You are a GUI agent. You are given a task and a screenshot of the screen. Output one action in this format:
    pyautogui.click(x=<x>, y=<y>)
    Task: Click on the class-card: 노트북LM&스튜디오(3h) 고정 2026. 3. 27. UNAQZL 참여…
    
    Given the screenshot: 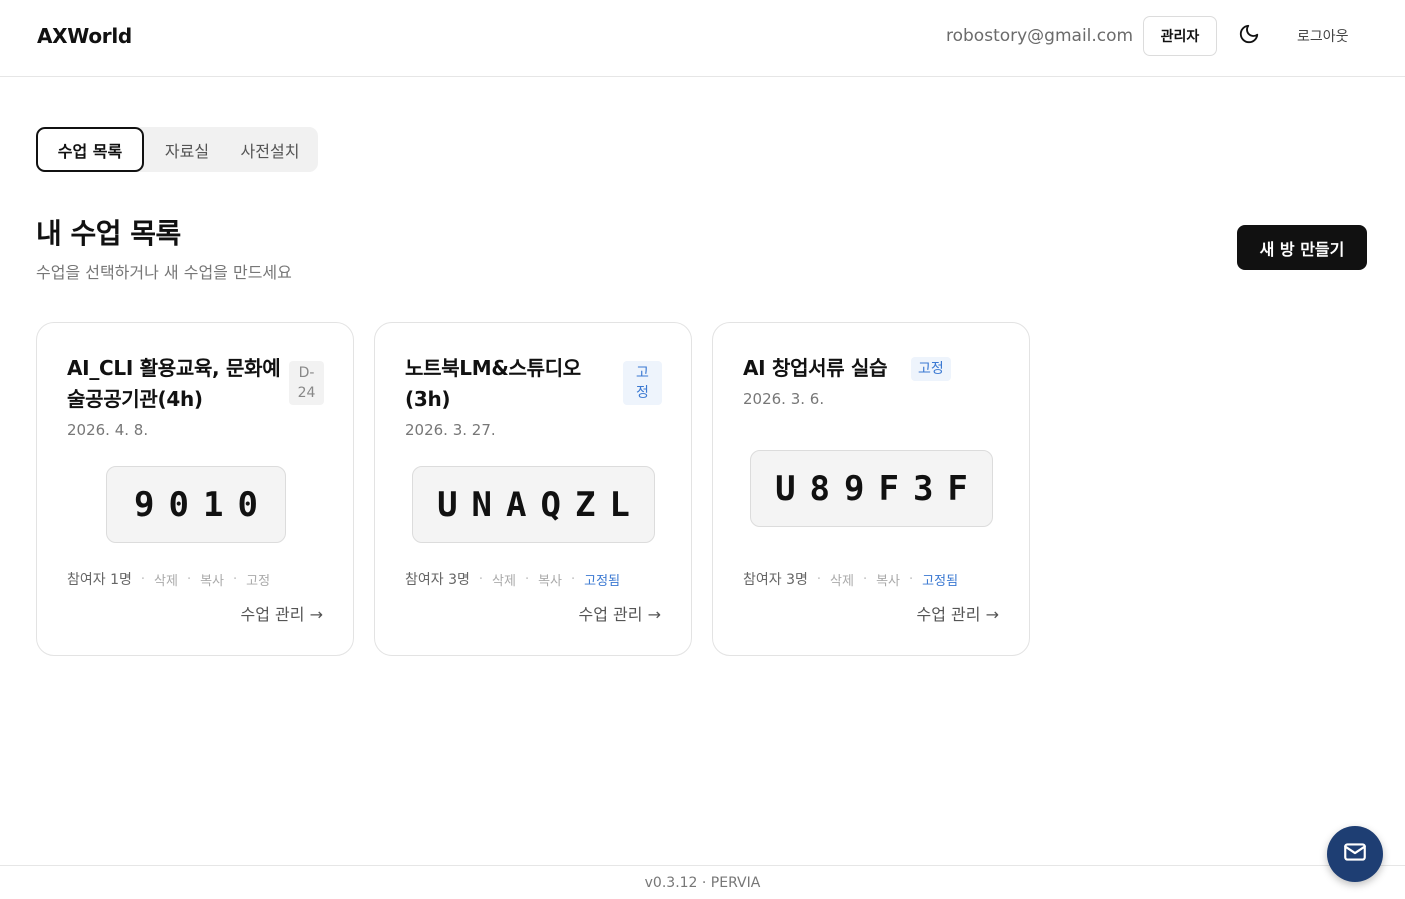 What is the action you would take?
    pyautogui.click(x=533, y=489)
    